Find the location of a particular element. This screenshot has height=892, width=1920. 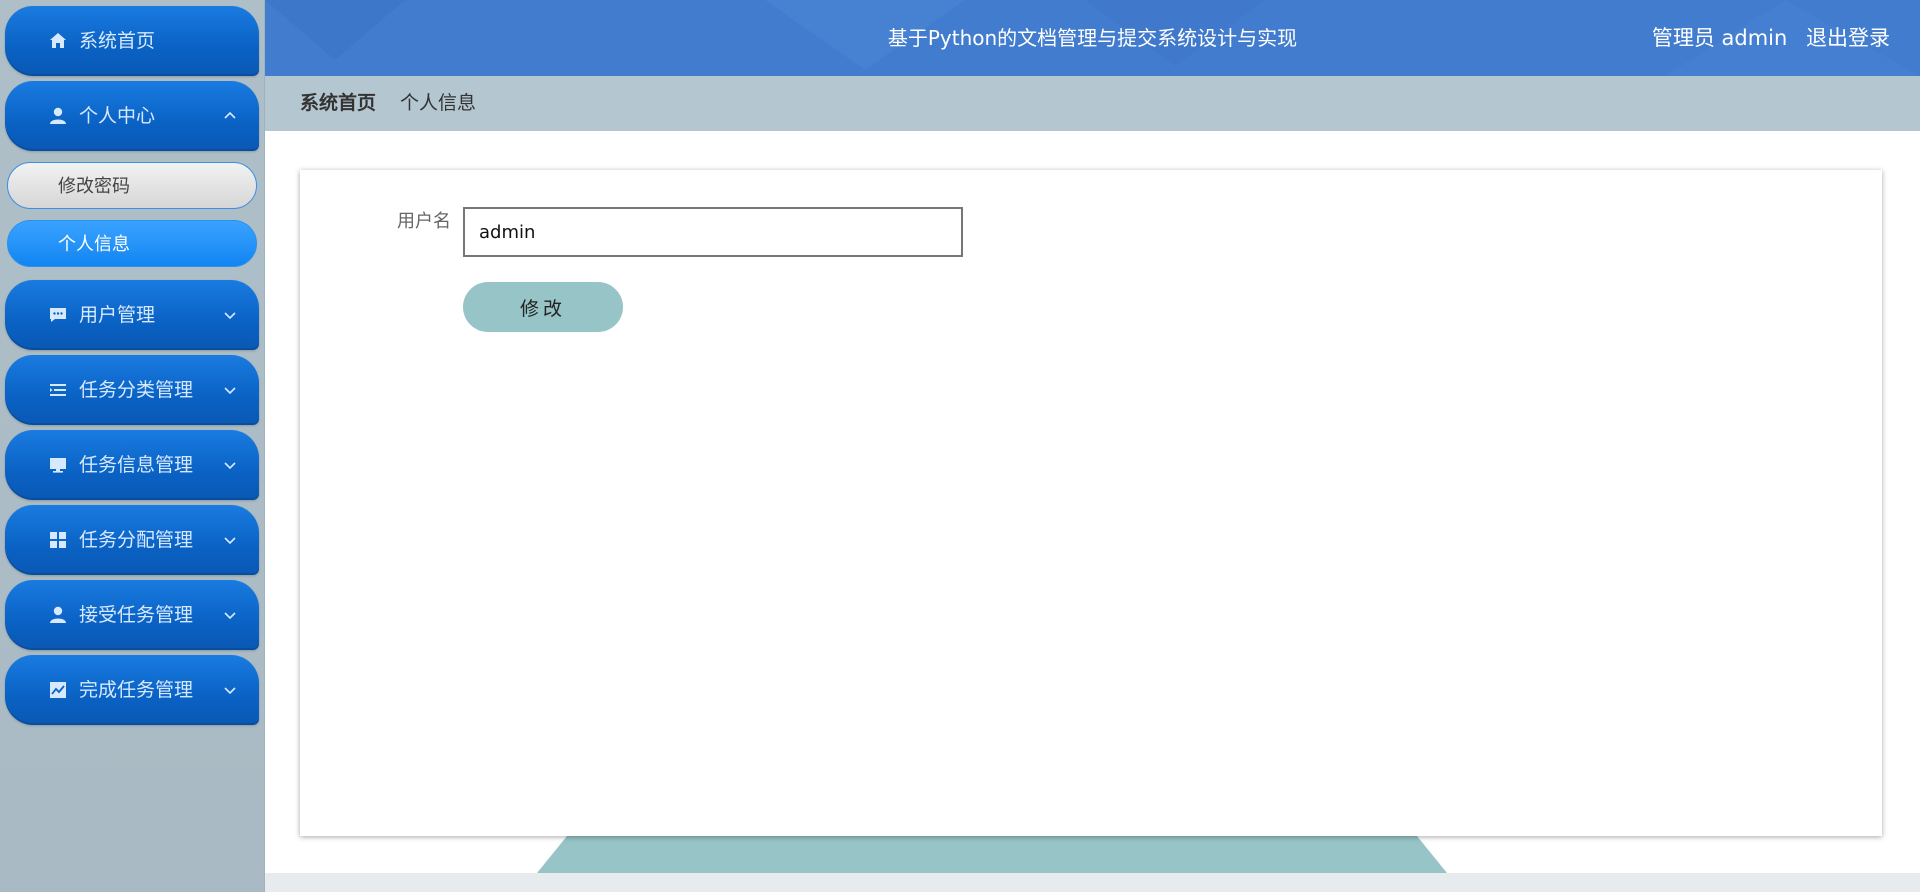

sidebar-item-complete-task: 完成任务管理 is located at coordinates (132, 690).